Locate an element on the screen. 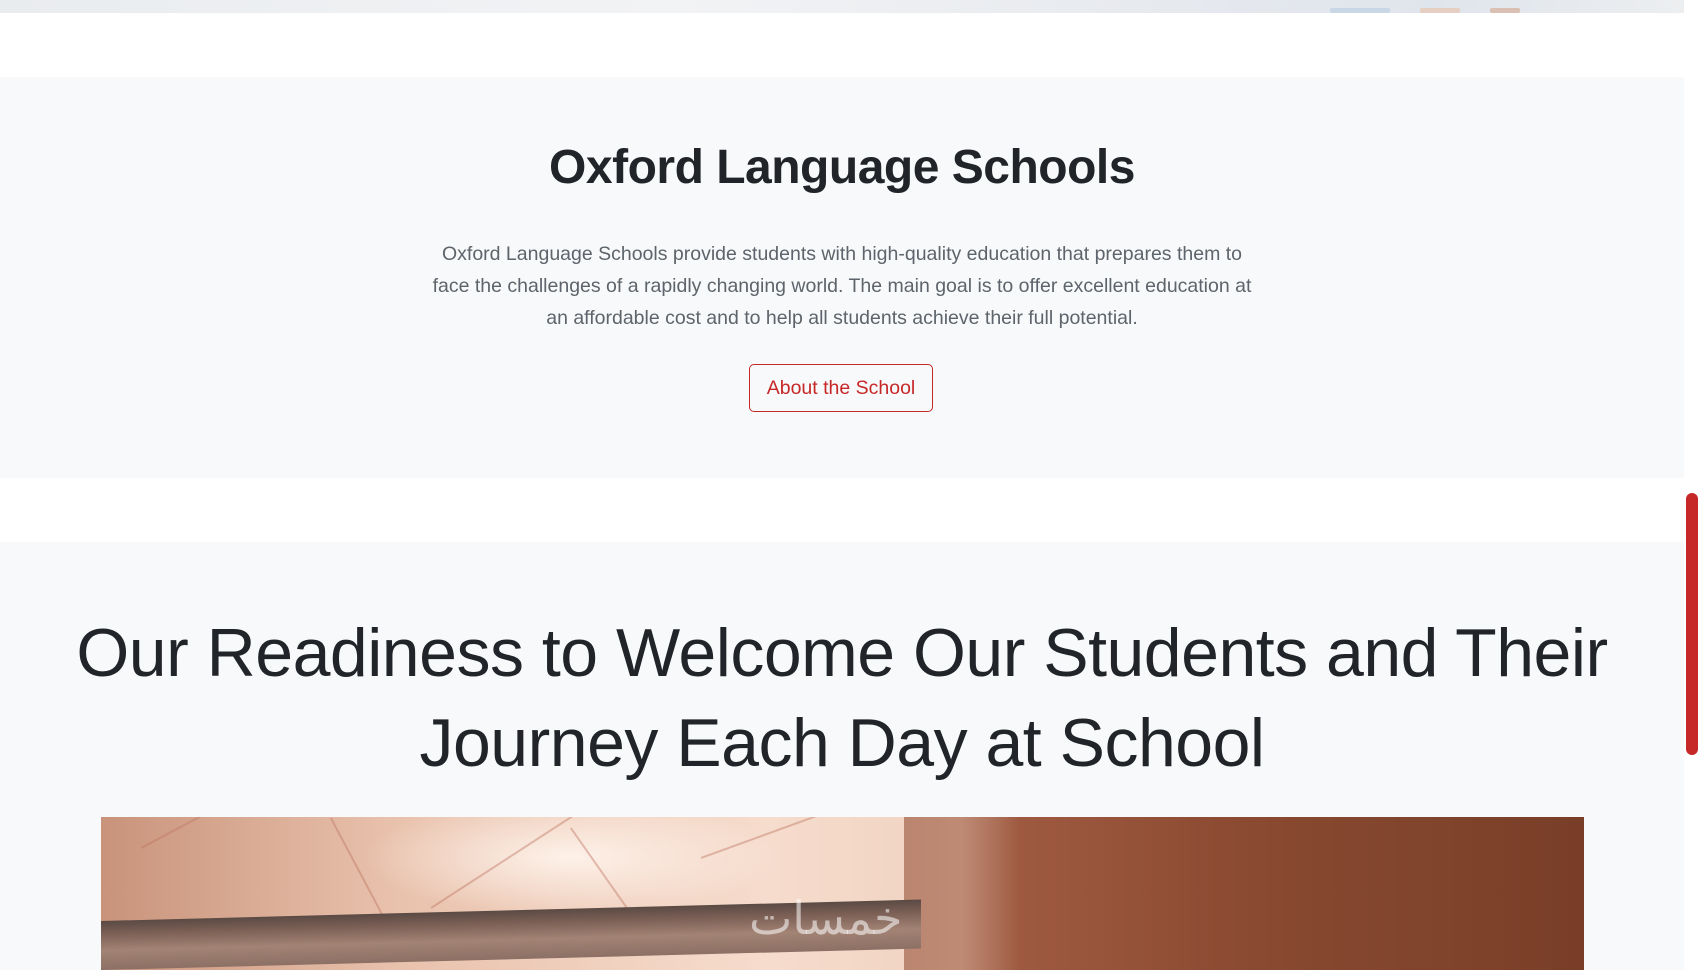  about-title: Oxford Language Schools is located at coordinates (842, 167).